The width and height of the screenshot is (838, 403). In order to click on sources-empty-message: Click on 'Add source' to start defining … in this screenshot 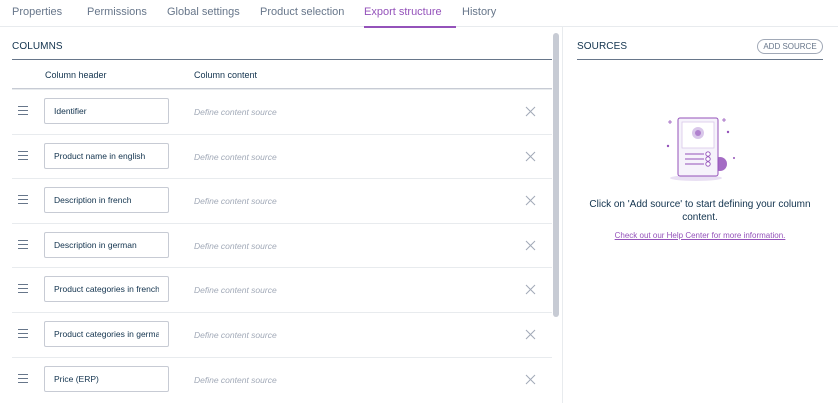, I will do `click(700, 211)`.